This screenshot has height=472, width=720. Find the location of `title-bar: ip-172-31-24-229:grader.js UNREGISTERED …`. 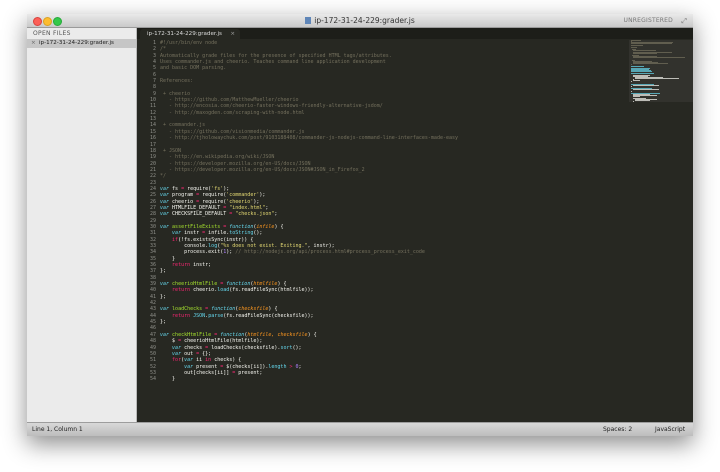

title-bar: ip-172-31-24-229:grader.js UNREGISTERED … is located at coordinates (360, 21).